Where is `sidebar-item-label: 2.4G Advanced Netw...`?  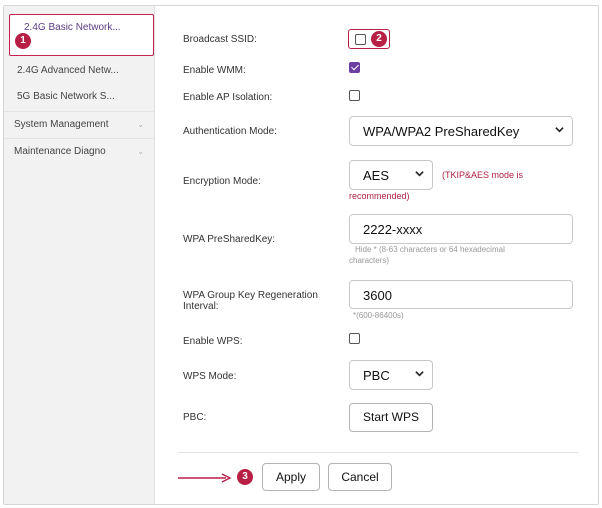
sidebar-item-label: 2.4G Advanced Netw... is located at coordinates (68, 70).